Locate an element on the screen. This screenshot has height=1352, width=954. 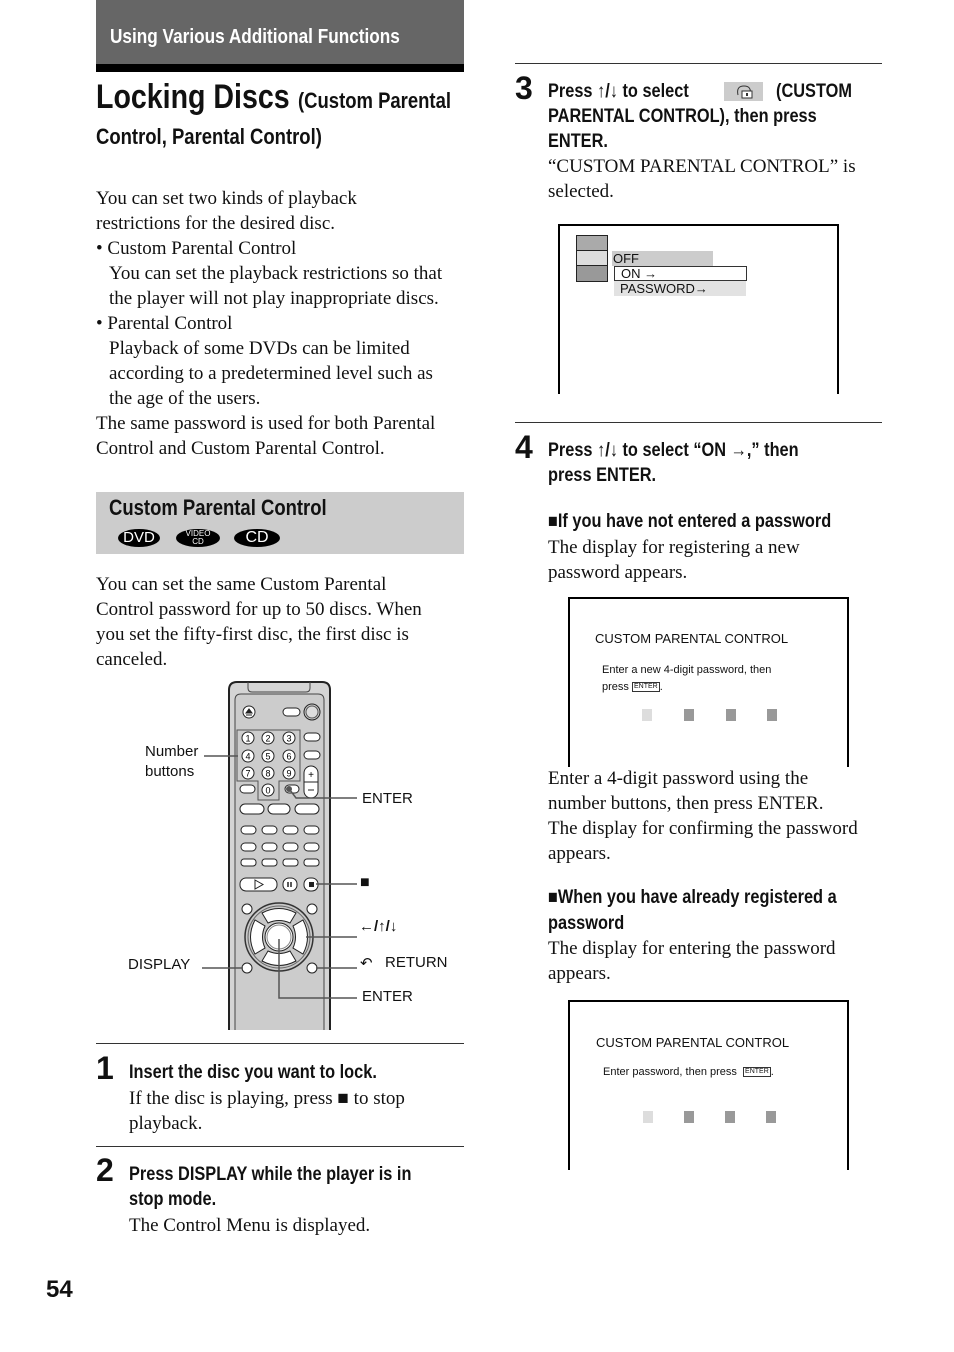
banner-rule is located at coordinates (280, 68).